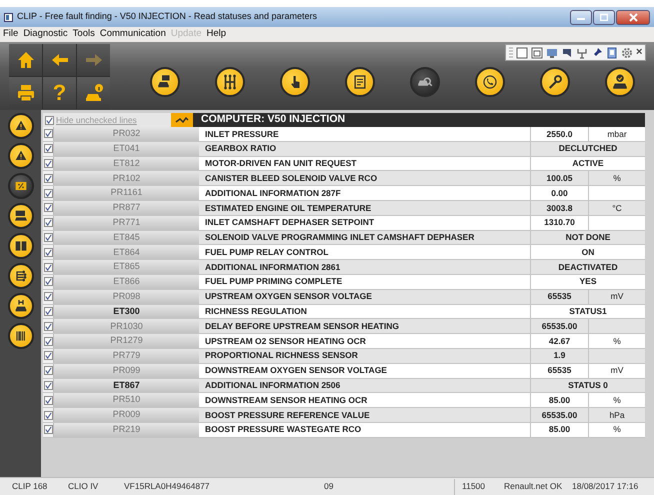 The width and height of the screenshot is (654, 495). Describe the element at coordinates (126, 415) in the screenshot. I see `parameter-code: PR009` at that location.